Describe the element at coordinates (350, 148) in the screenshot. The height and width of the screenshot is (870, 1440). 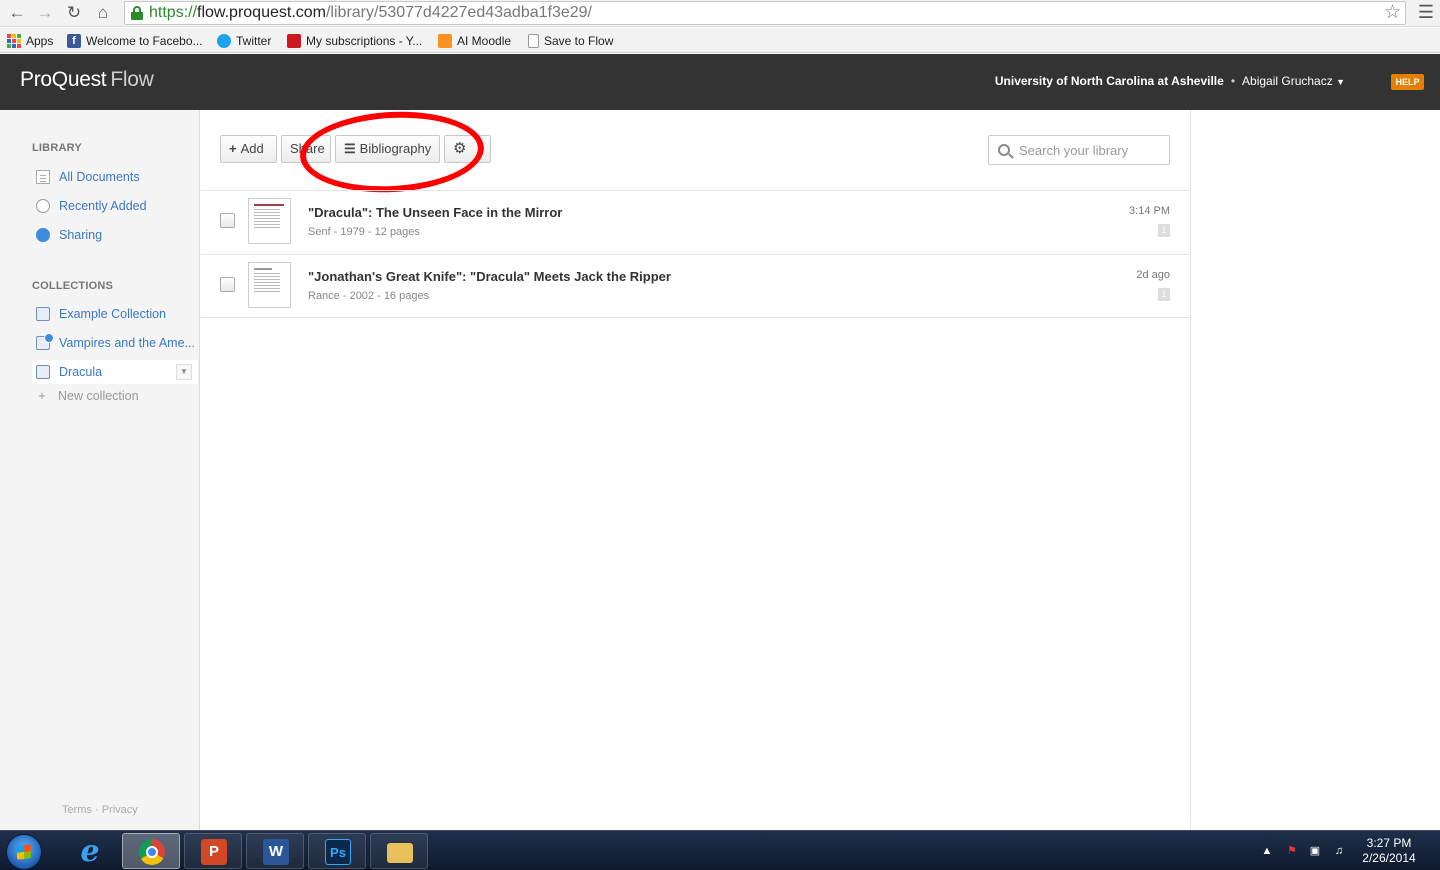
I see `list-icon: ☰` at that location.